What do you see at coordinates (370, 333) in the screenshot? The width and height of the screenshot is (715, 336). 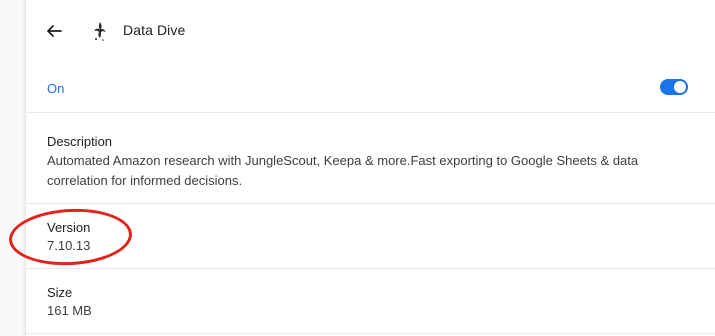 I see `divider` at bounding box center [370, 333].